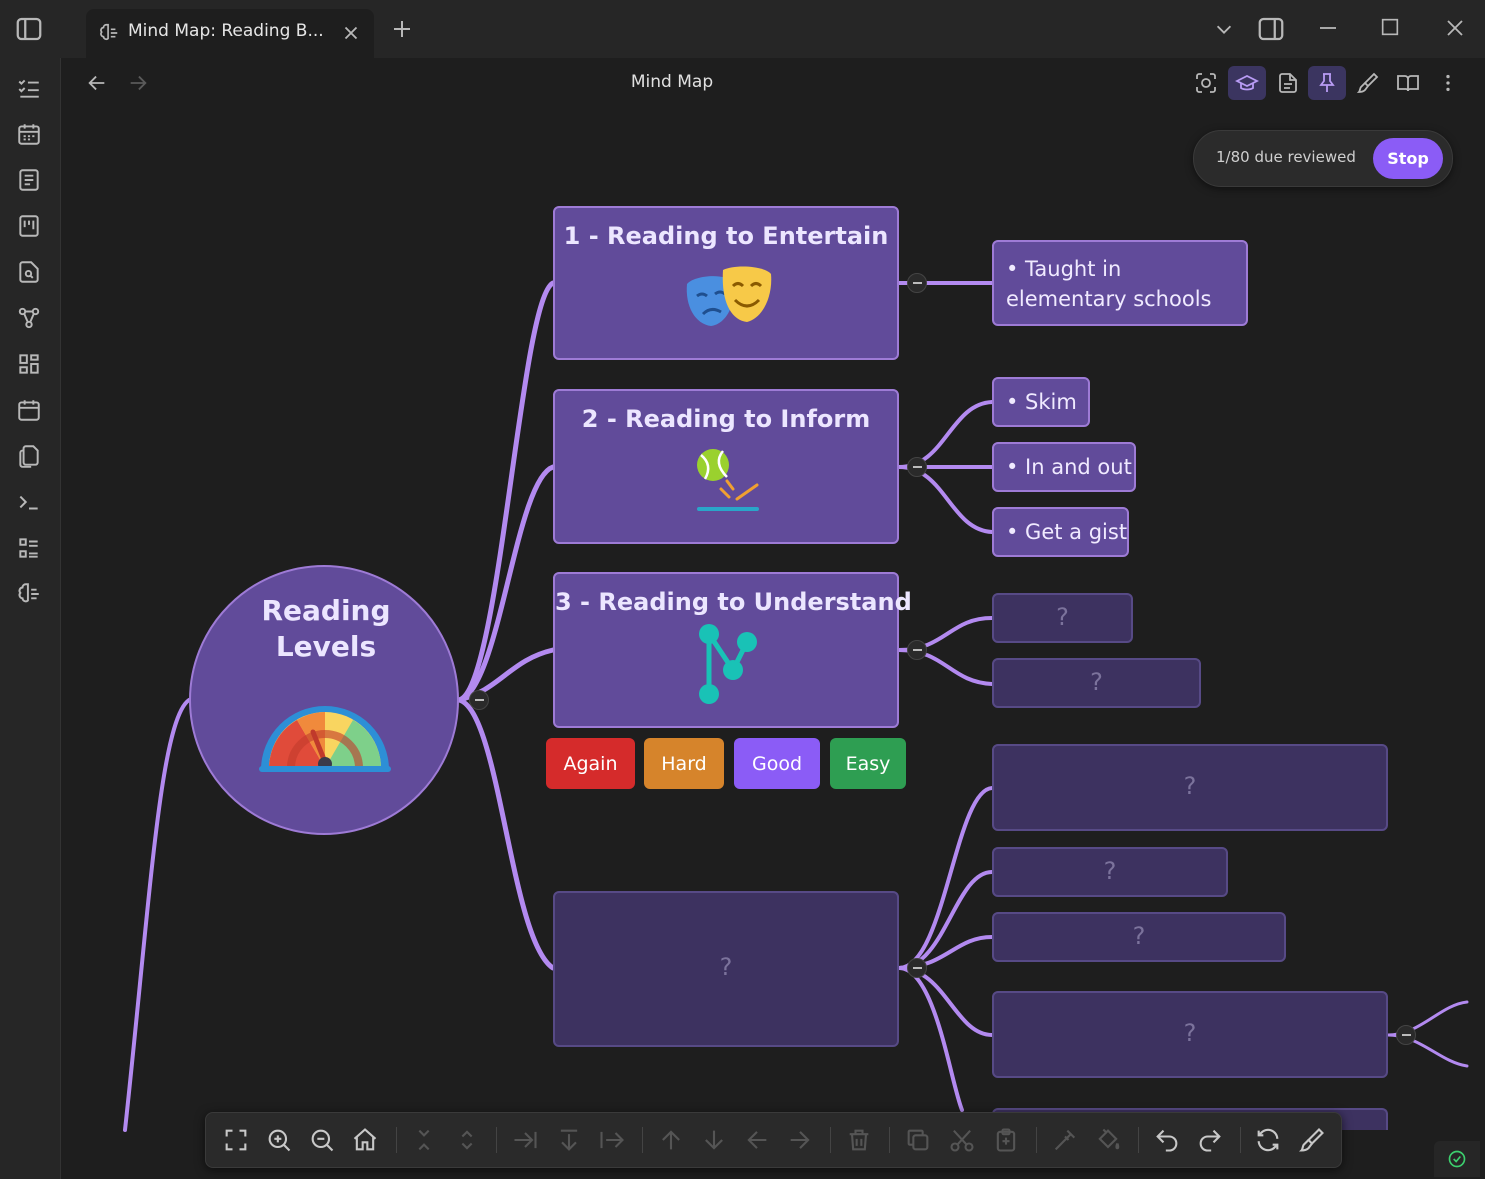 This screenshot has height=1179, width=1485. Describe the element at coordinates (29, 364) in the screenshot. I see `dashboard-icon` at that location.